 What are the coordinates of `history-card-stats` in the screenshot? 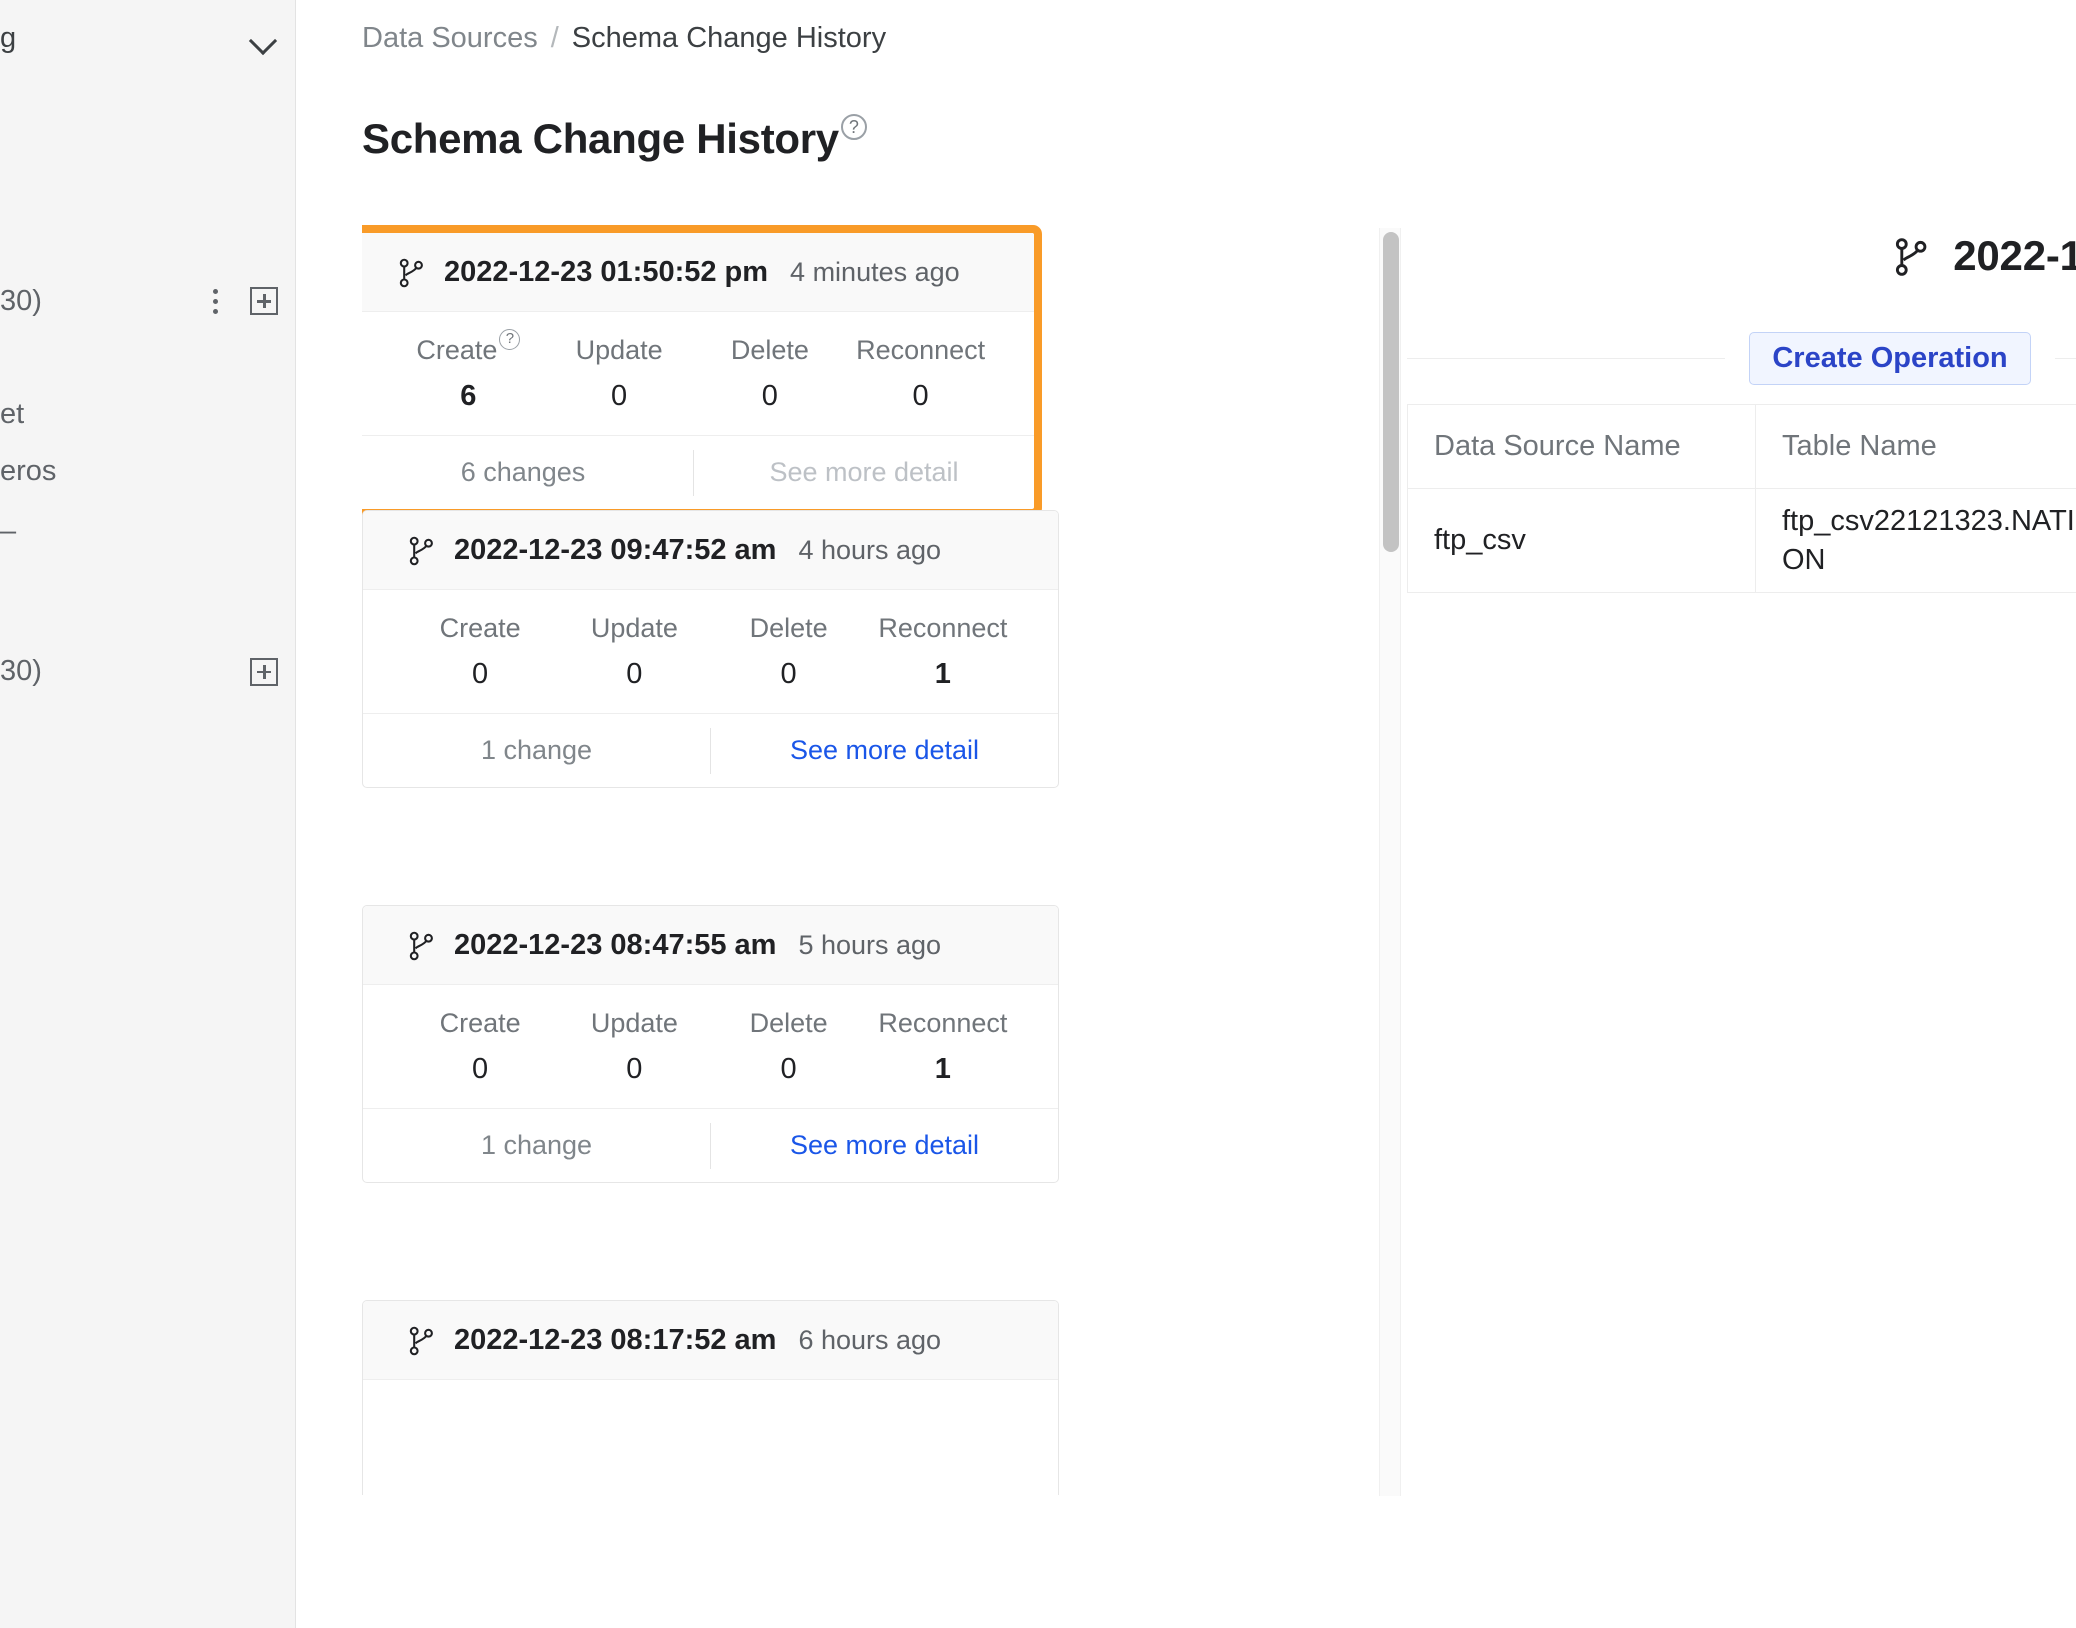 It's located at (710, 1437).